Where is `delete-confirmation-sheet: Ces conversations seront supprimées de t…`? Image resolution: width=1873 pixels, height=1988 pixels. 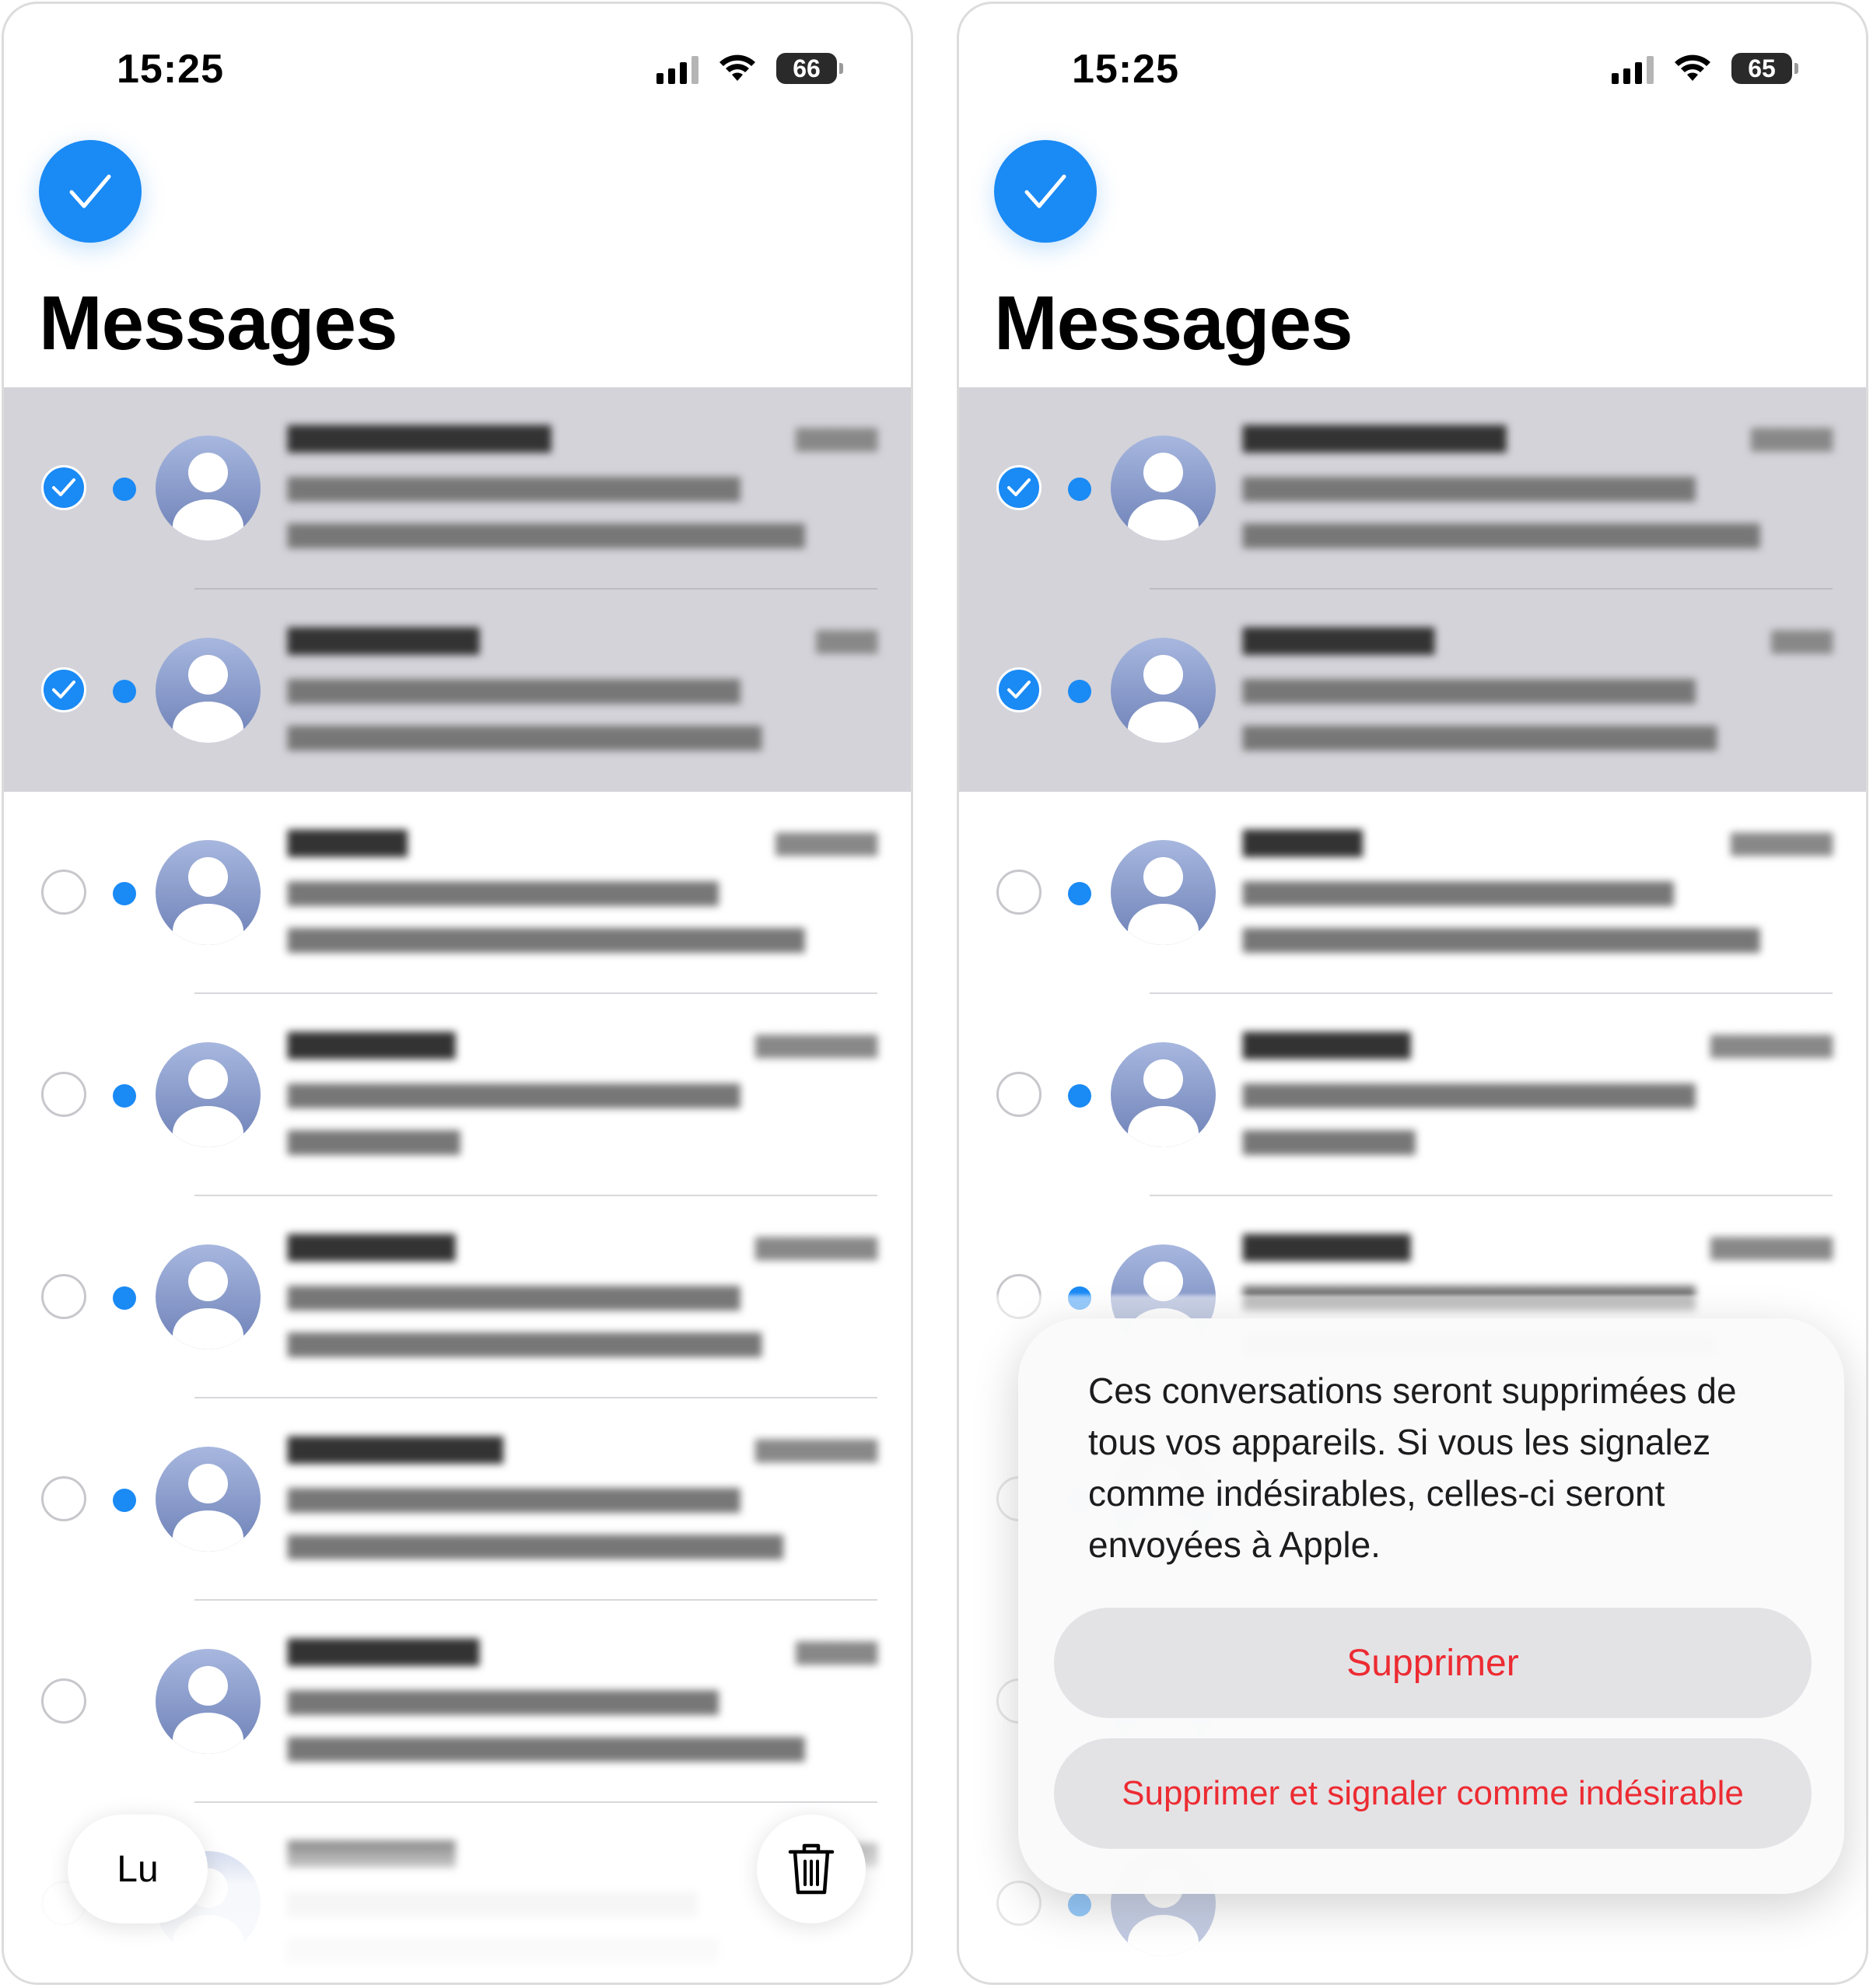
delete-confirmation-sheet: Ces conversations seront supprimées de t… is located at coordinates (1431, 1606).